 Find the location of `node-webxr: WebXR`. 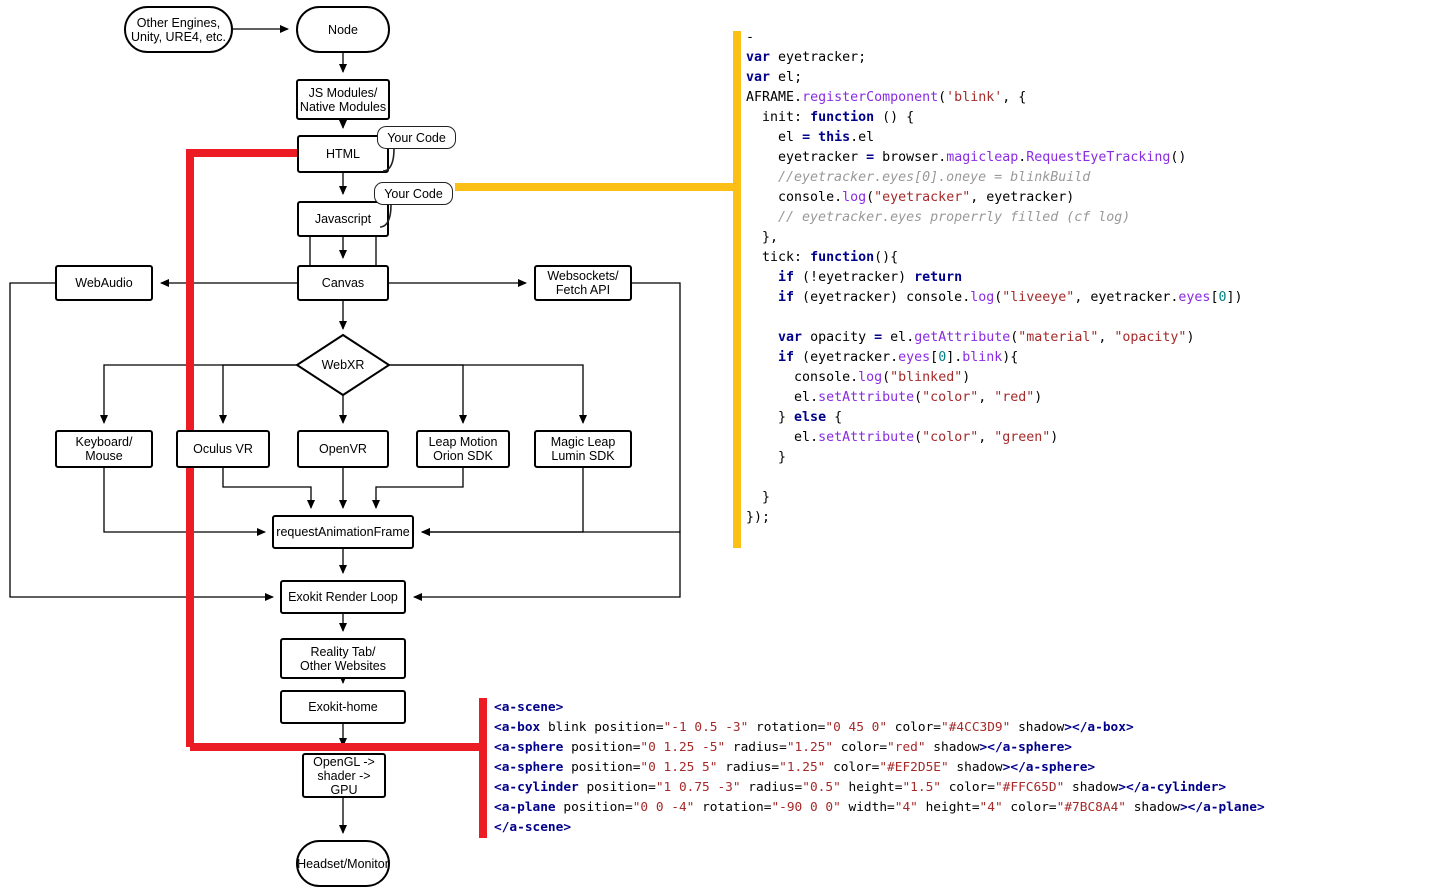

node-webxr: WebXR is located at coordinates (343, 365).